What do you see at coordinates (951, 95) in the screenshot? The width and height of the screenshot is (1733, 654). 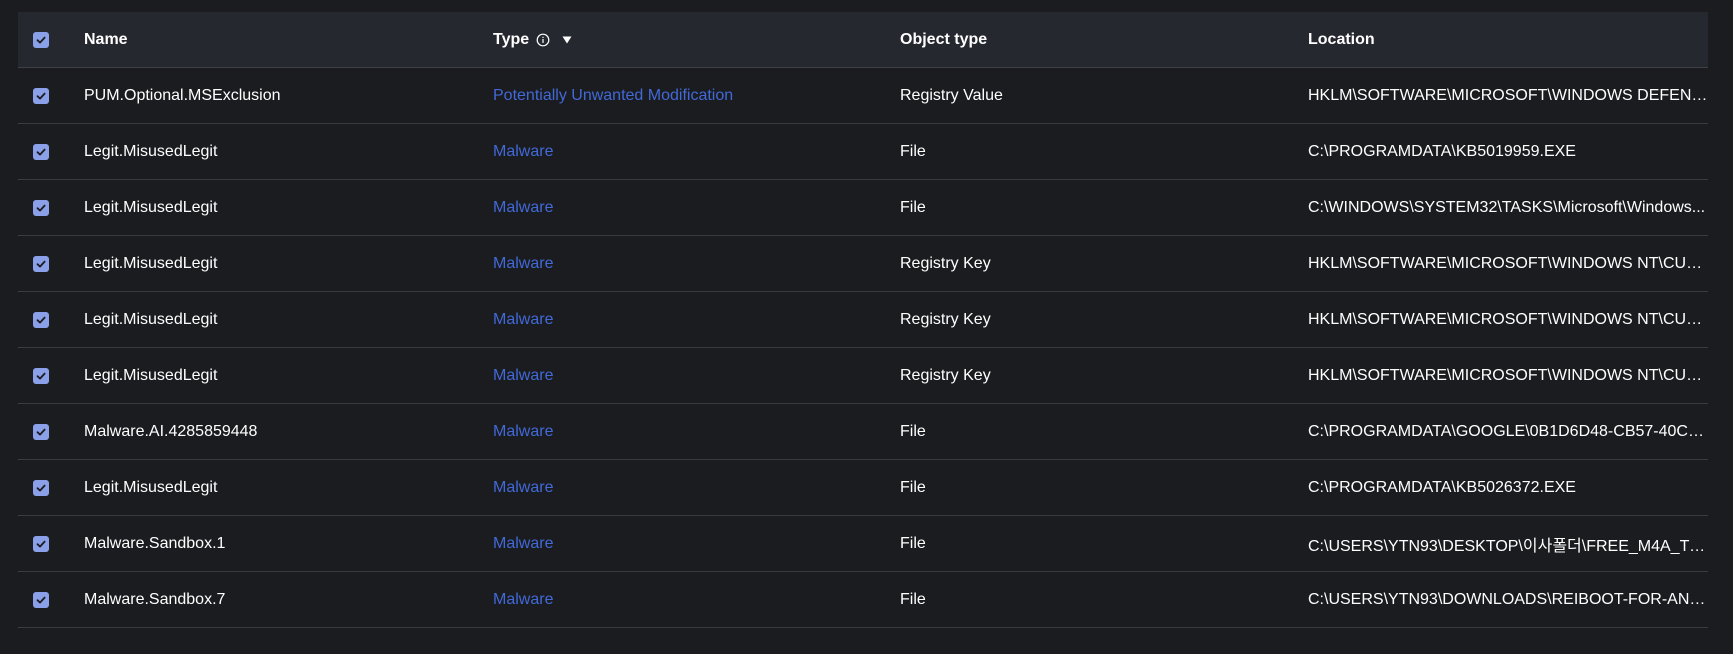 I see `cell-object-type: Registry Value` at bounding box center [951, 95].